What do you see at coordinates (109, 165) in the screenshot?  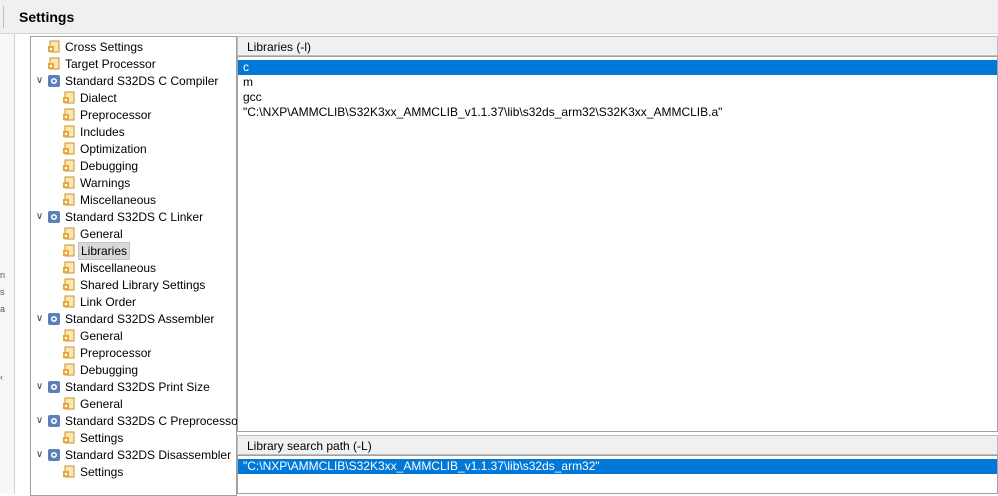 I see `tree-item-label: Debugging` at bounding box center [109, 165].